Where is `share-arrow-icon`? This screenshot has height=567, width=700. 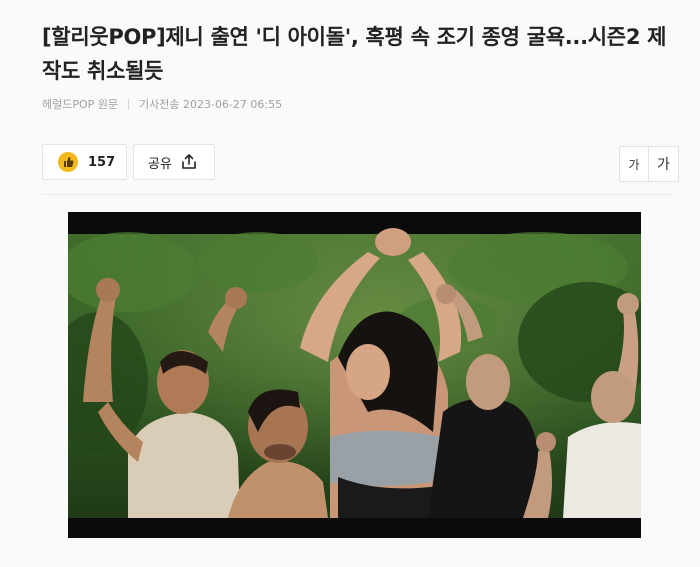 share-arrow-icon is located at coordinates (189, 162).